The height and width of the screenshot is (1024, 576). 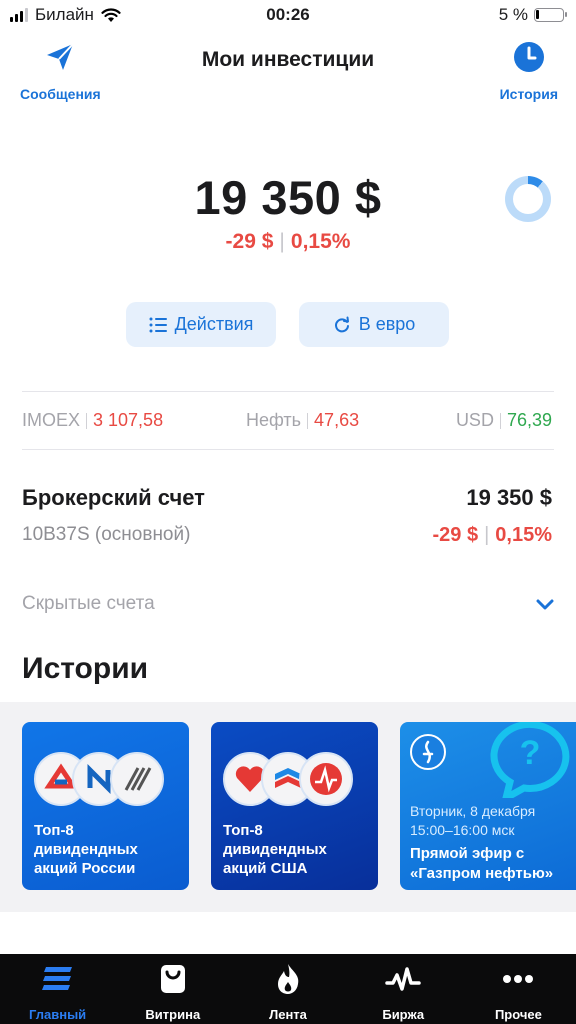 I want to click on ticker-name: USD, so click(x=474, y=420).